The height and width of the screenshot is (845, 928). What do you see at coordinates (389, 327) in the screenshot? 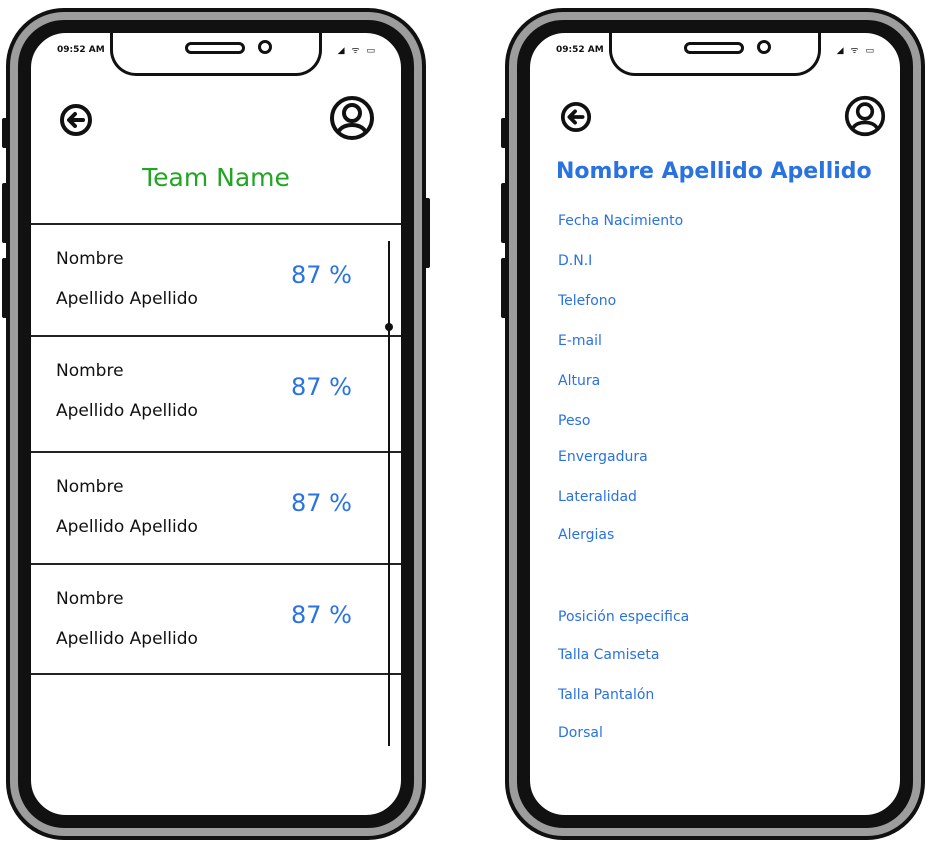
I see `scrollbar-thumb` at bounding box center [389, 327].